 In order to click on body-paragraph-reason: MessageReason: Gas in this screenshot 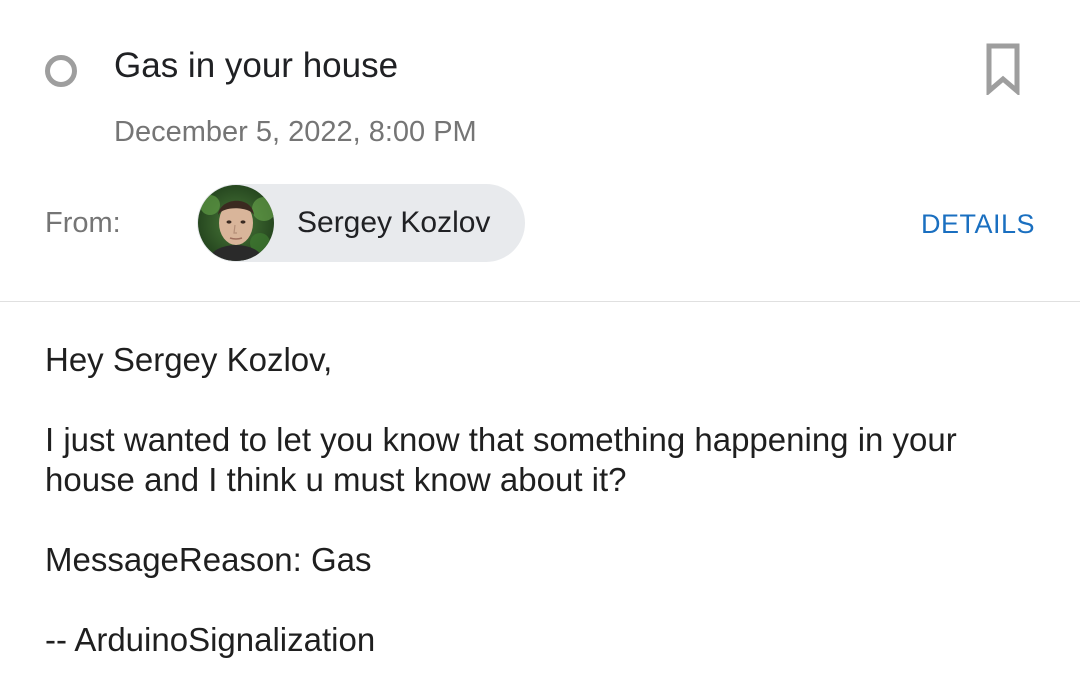, I will do `click(208, 559)`.